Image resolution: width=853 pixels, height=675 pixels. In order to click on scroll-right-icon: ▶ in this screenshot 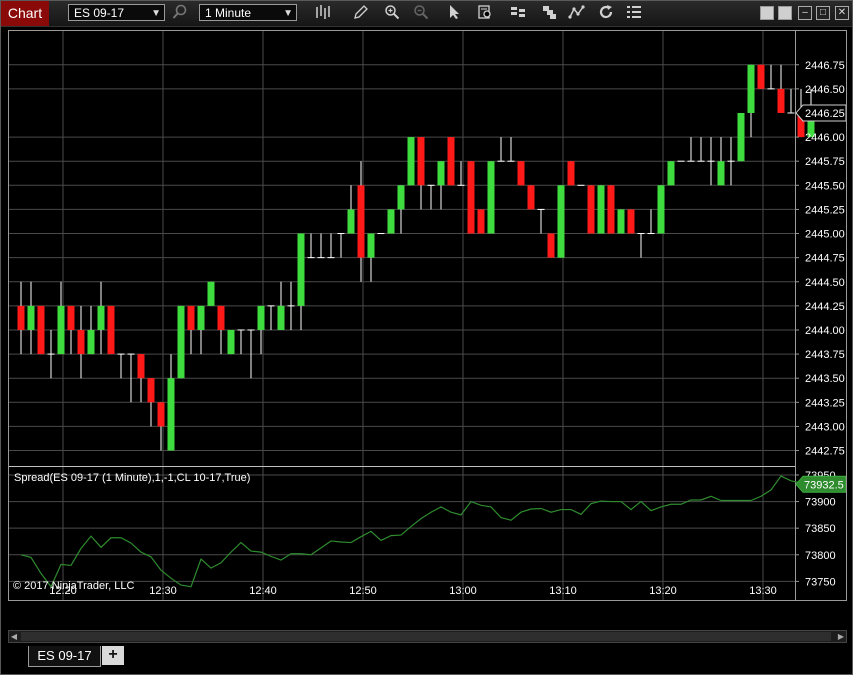, I will do `click(841, 636)`.